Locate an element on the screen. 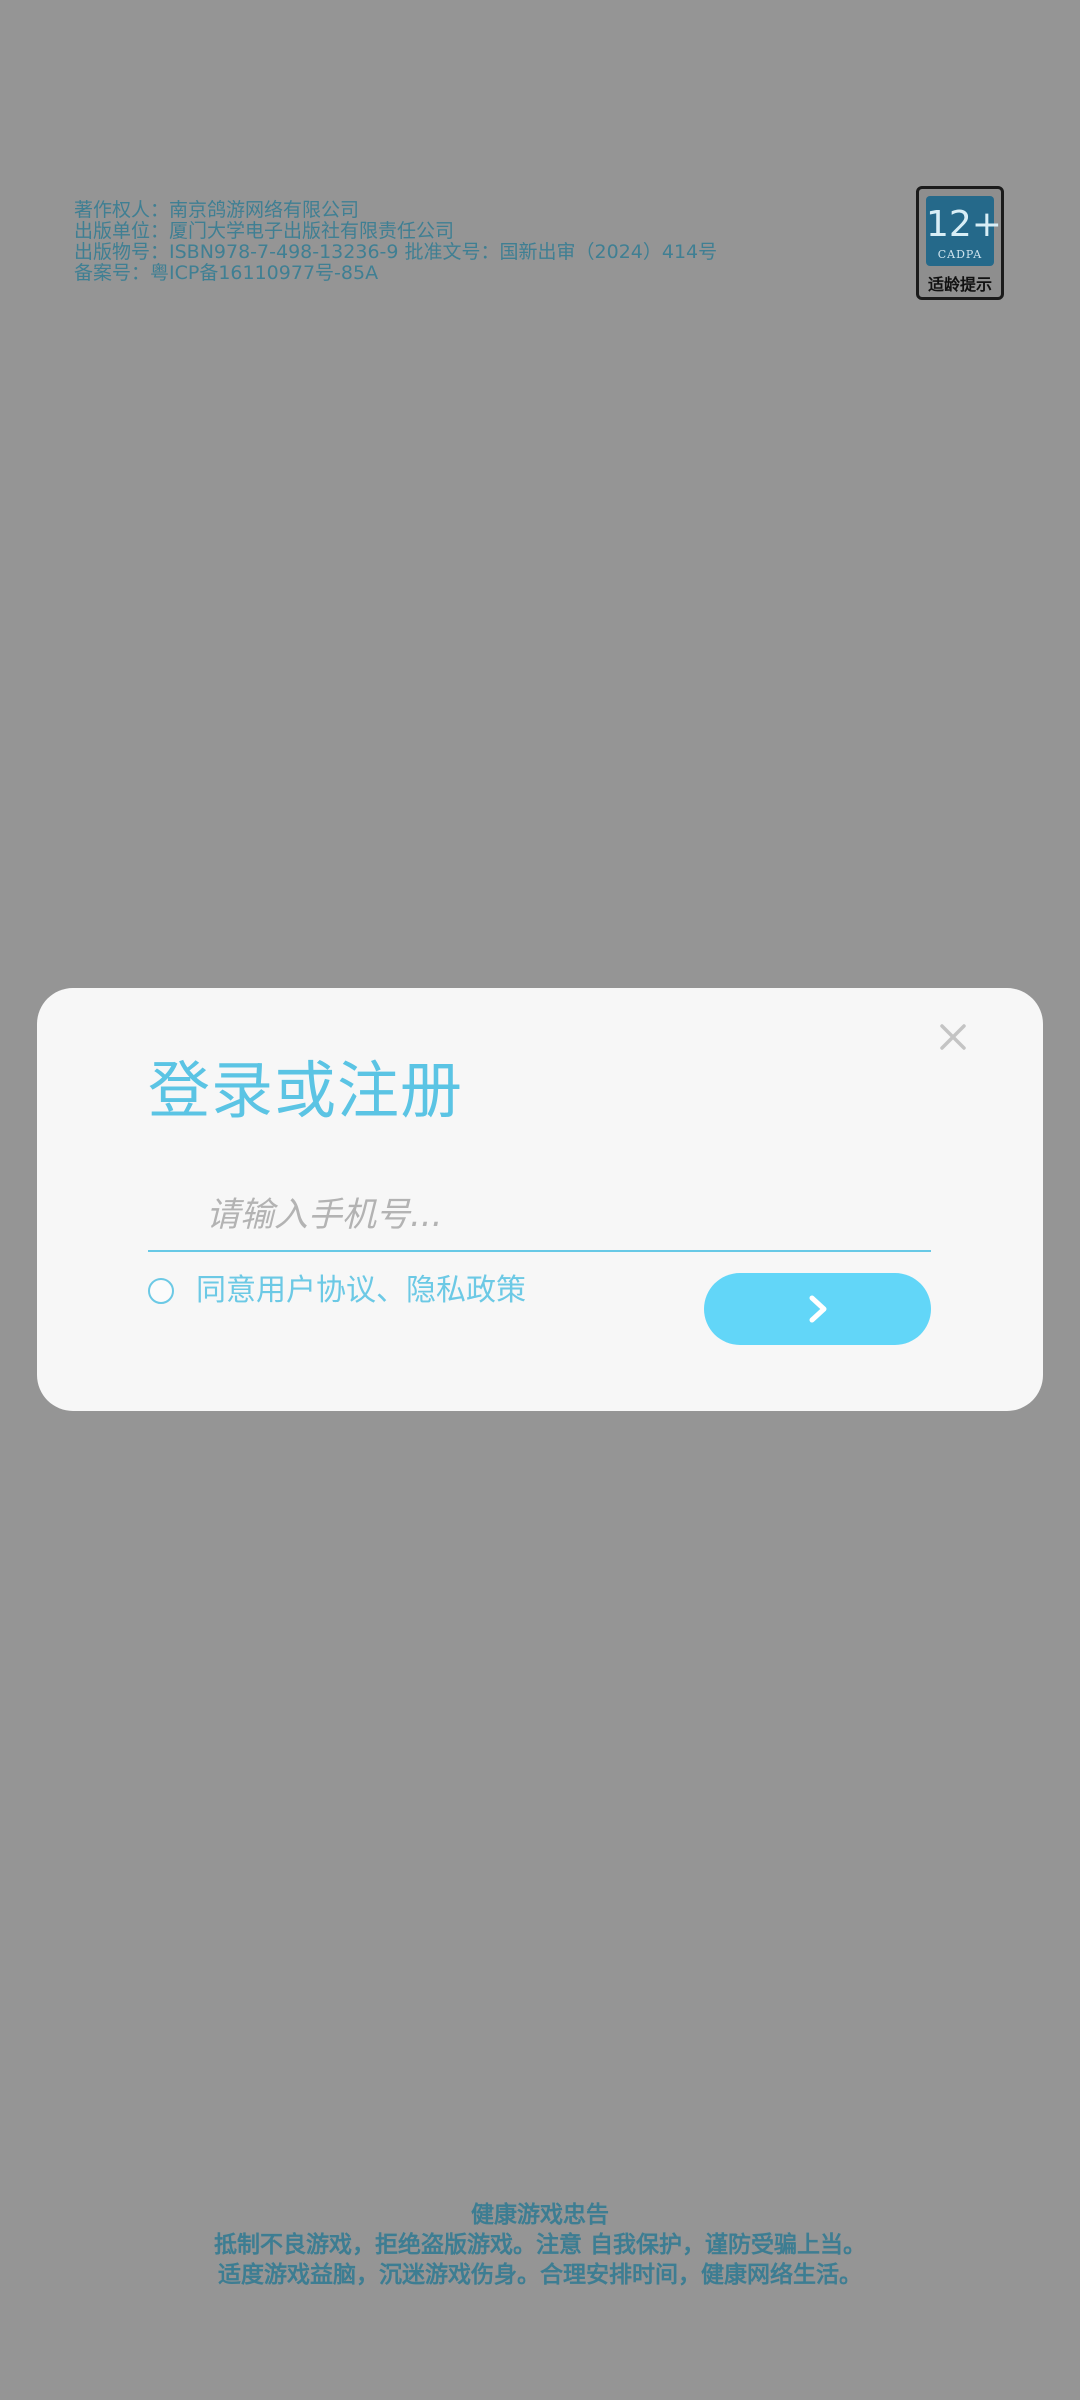 The height and width of the screenshot is (2400, 1080). phone-input is located at coordinates (539, 1216).